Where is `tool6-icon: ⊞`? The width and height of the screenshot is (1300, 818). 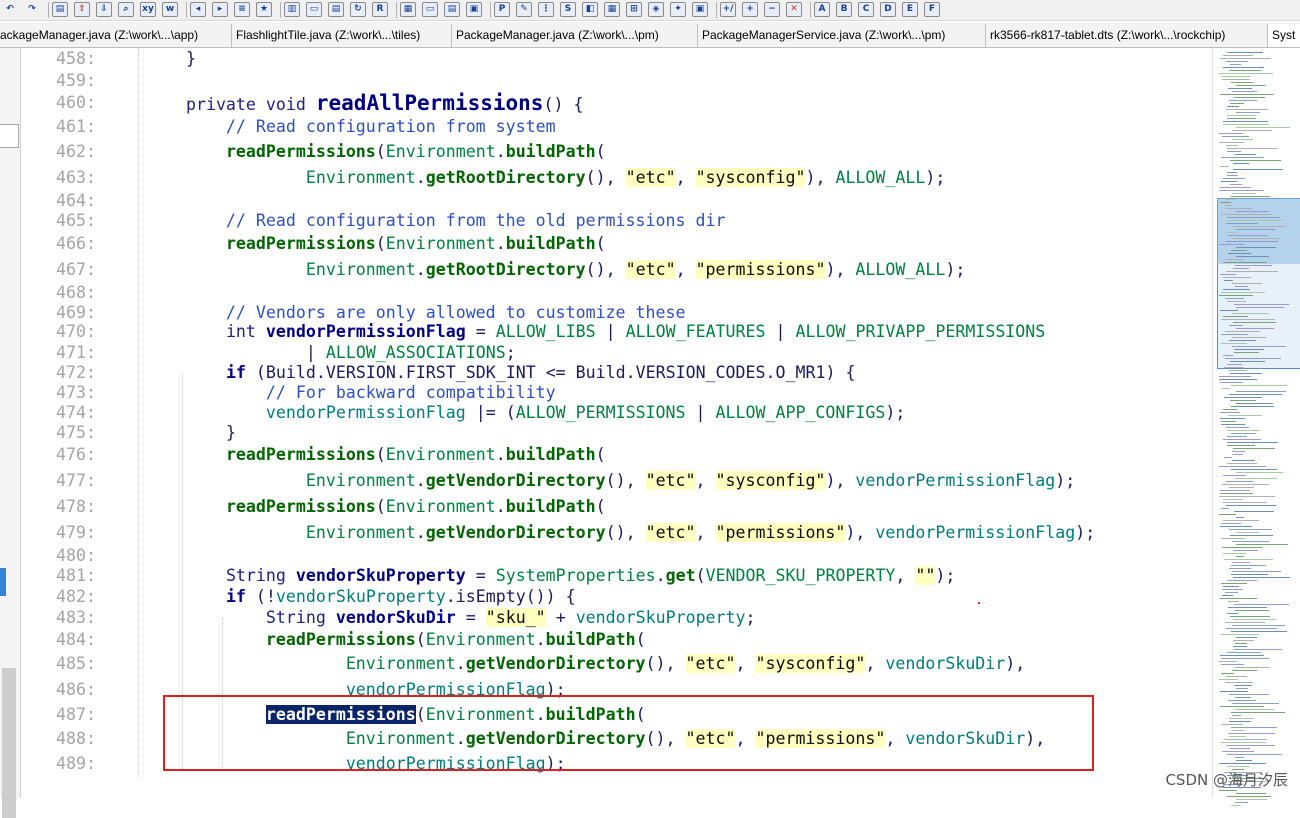 tool6-icon: ⊞ is located at coordinates (634, 9).